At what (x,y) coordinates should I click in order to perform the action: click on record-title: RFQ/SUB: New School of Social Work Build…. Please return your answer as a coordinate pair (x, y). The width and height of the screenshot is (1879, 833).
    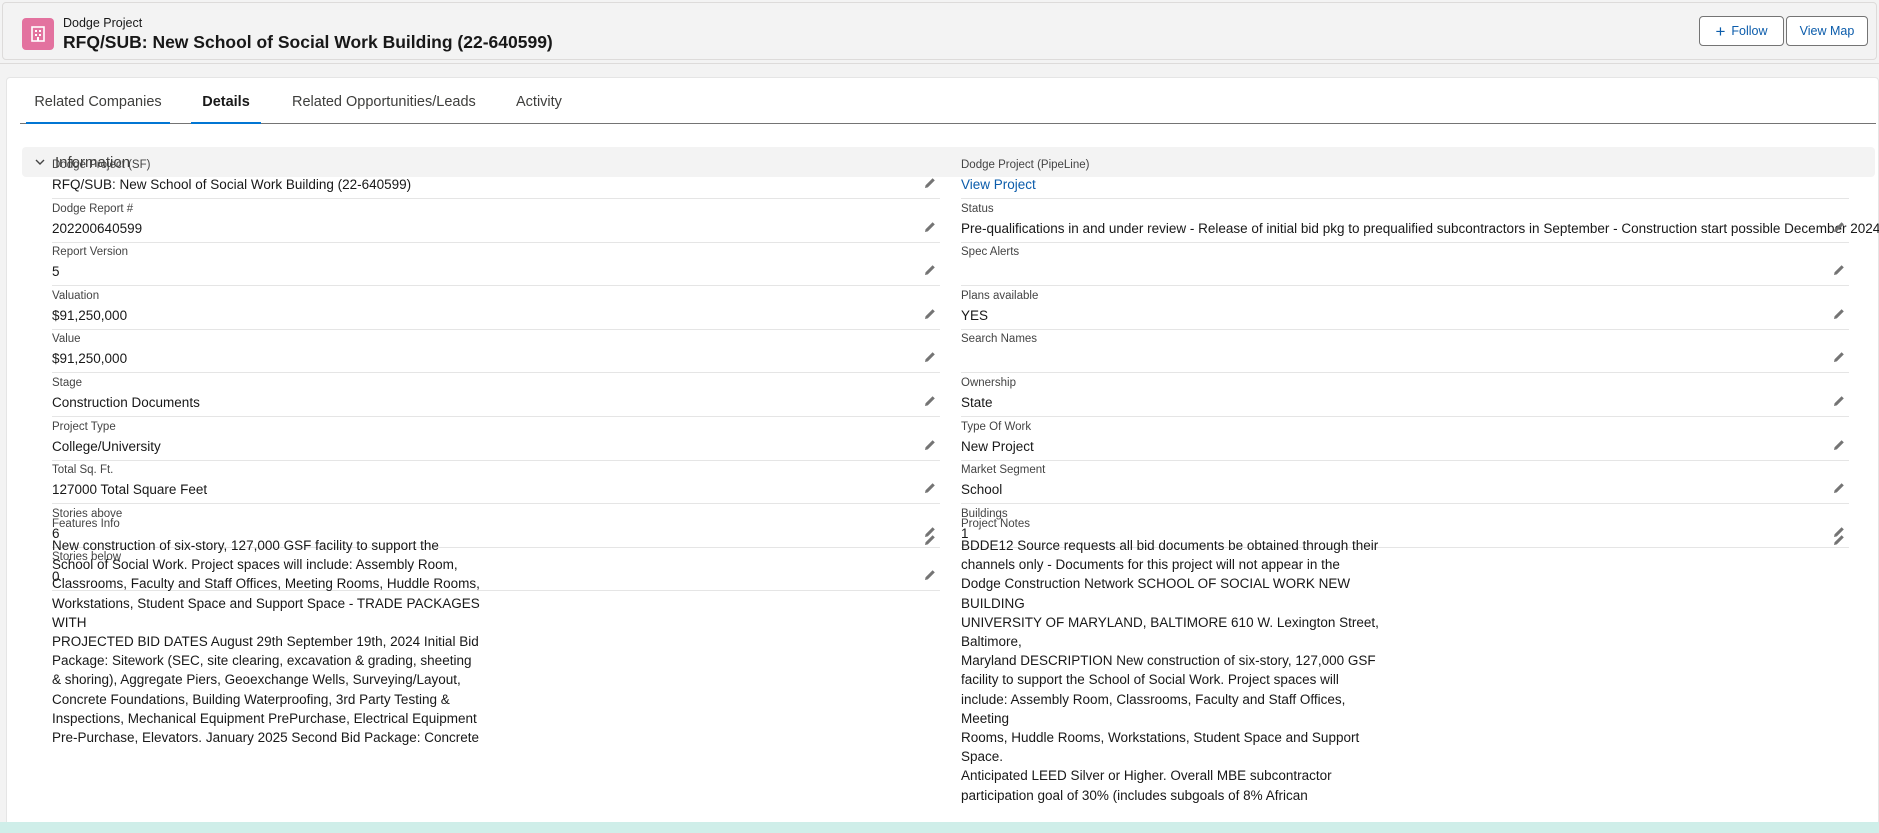
    Looking at the image, I should click on (308, 42).